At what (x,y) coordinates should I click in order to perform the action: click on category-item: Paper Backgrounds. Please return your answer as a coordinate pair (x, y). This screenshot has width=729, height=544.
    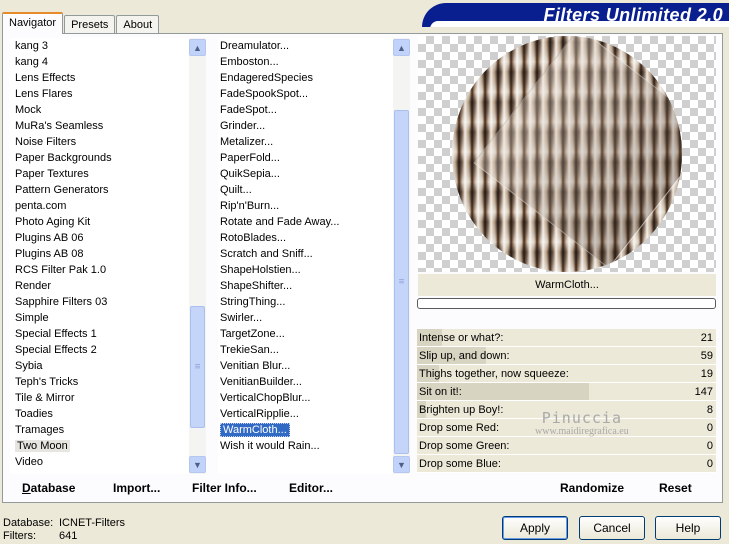
    Looking at the image, I should click on (100, 158).